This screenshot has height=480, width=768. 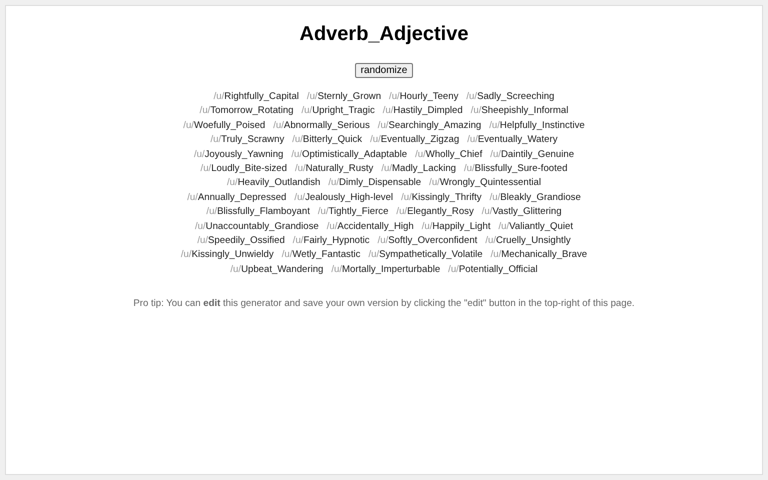 What do you see at coordinates (423, 97) in the screenshot?
I see `username-link: /u/Hourly_Teeny` at bounding box center [423, 97].